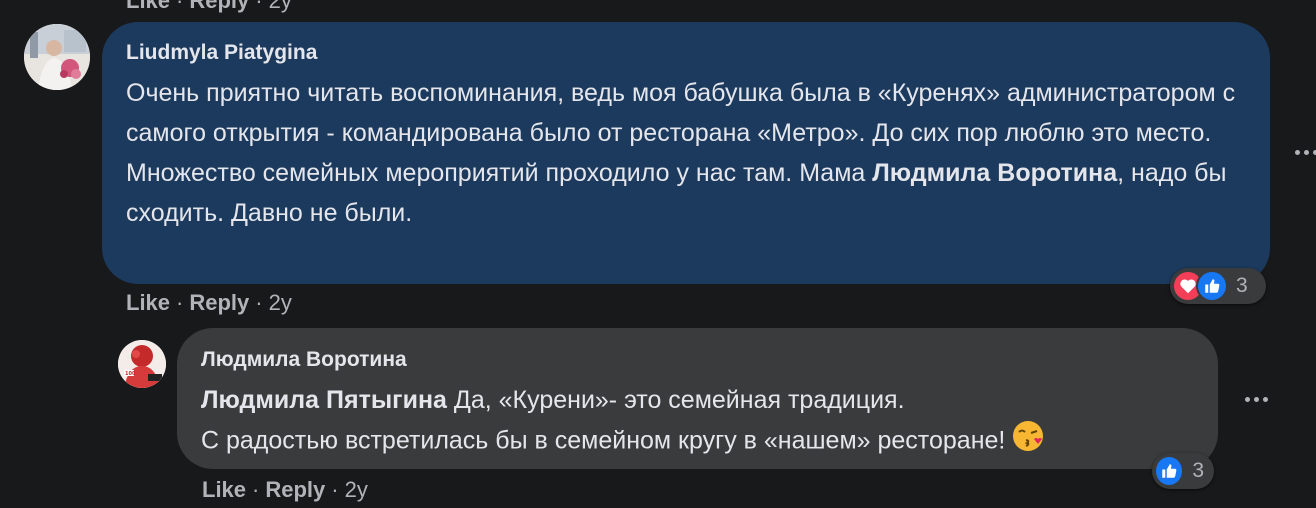 Image resolution: width=1316 pixels, height=508 pixels. I want to click on profile-photo-icon: 100, so click(142, 364).